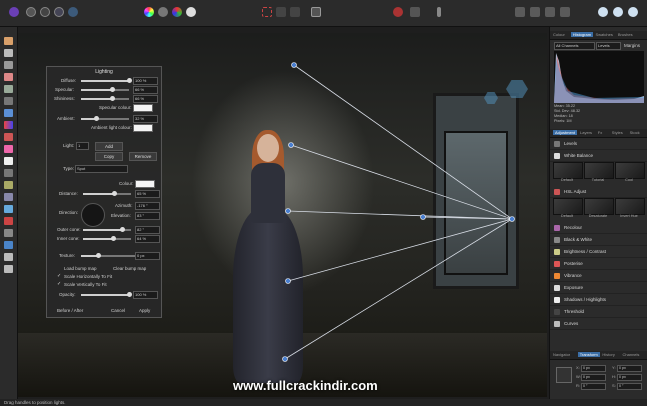 The width and height of the screenshot is (647, 406). What do you see at coordinates (143, 156) in the screenshot?
I see `remove-light-button: Remove` at bounding box center [143, 156].